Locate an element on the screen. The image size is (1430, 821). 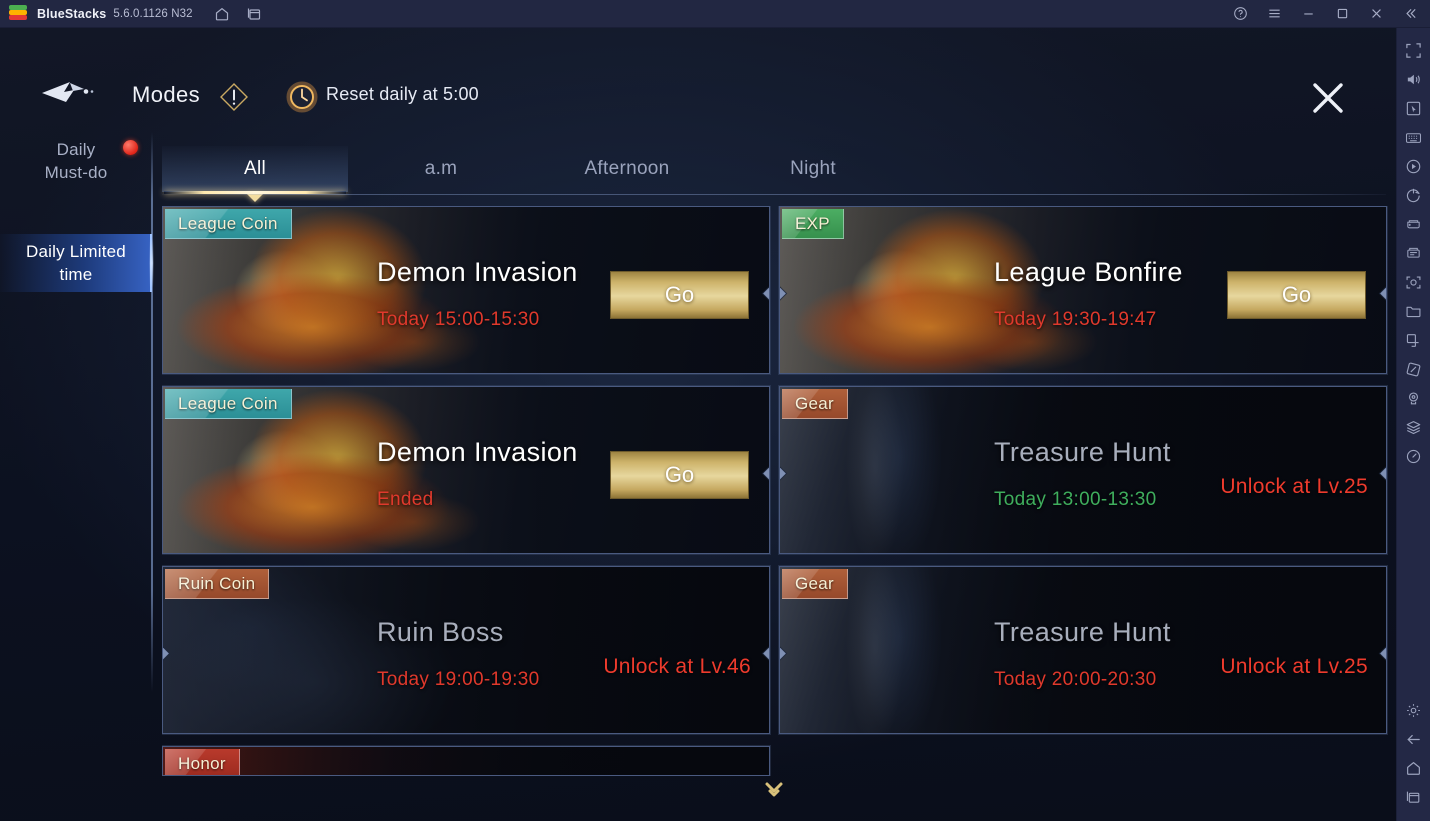
location-icon is located at coordinates (1414, 398).